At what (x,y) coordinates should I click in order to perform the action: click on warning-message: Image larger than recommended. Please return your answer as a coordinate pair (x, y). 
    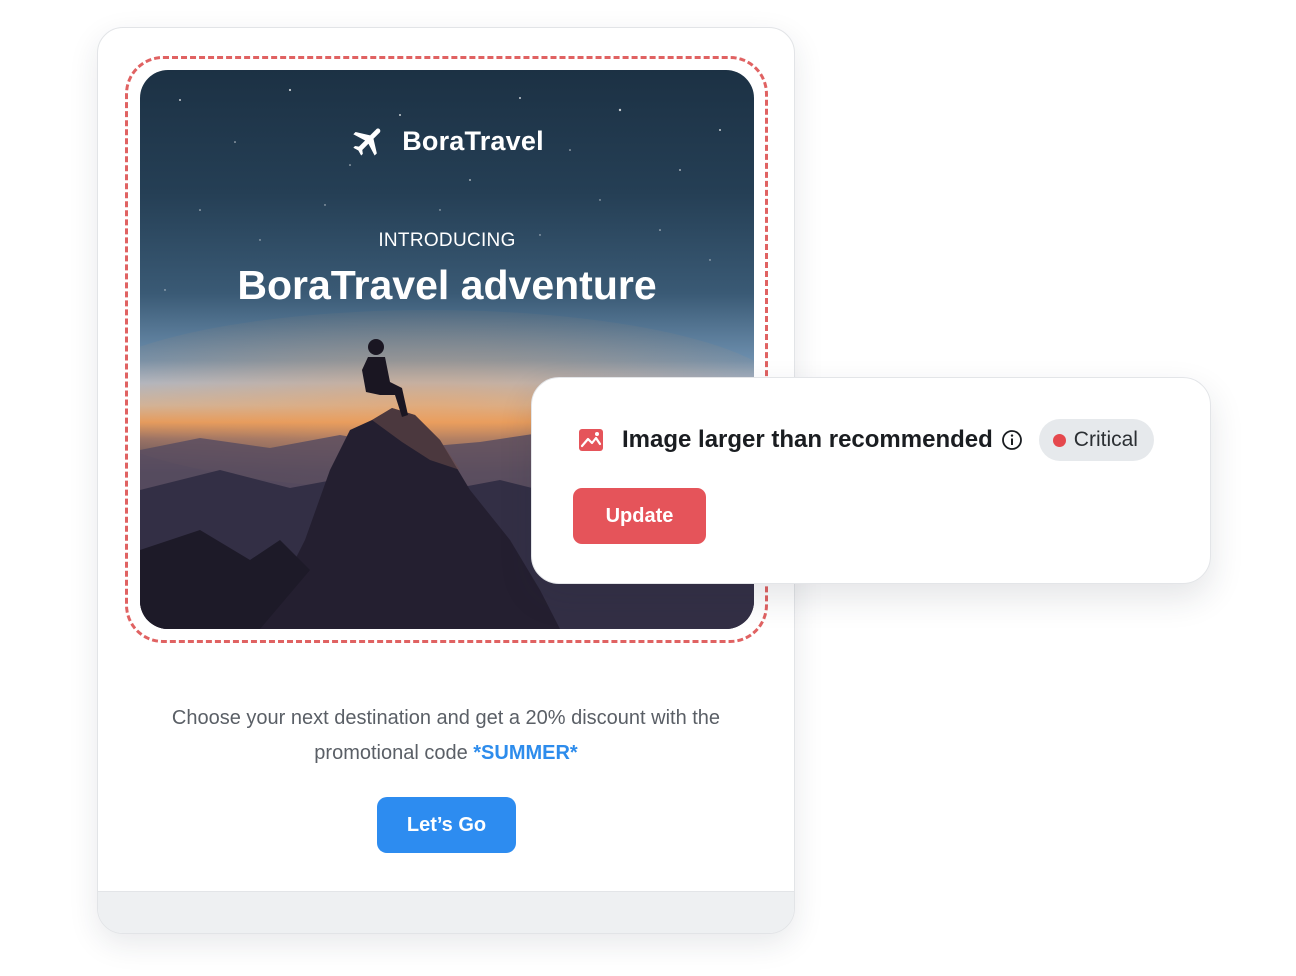
    Looking at the image, I should click on (807, 439).